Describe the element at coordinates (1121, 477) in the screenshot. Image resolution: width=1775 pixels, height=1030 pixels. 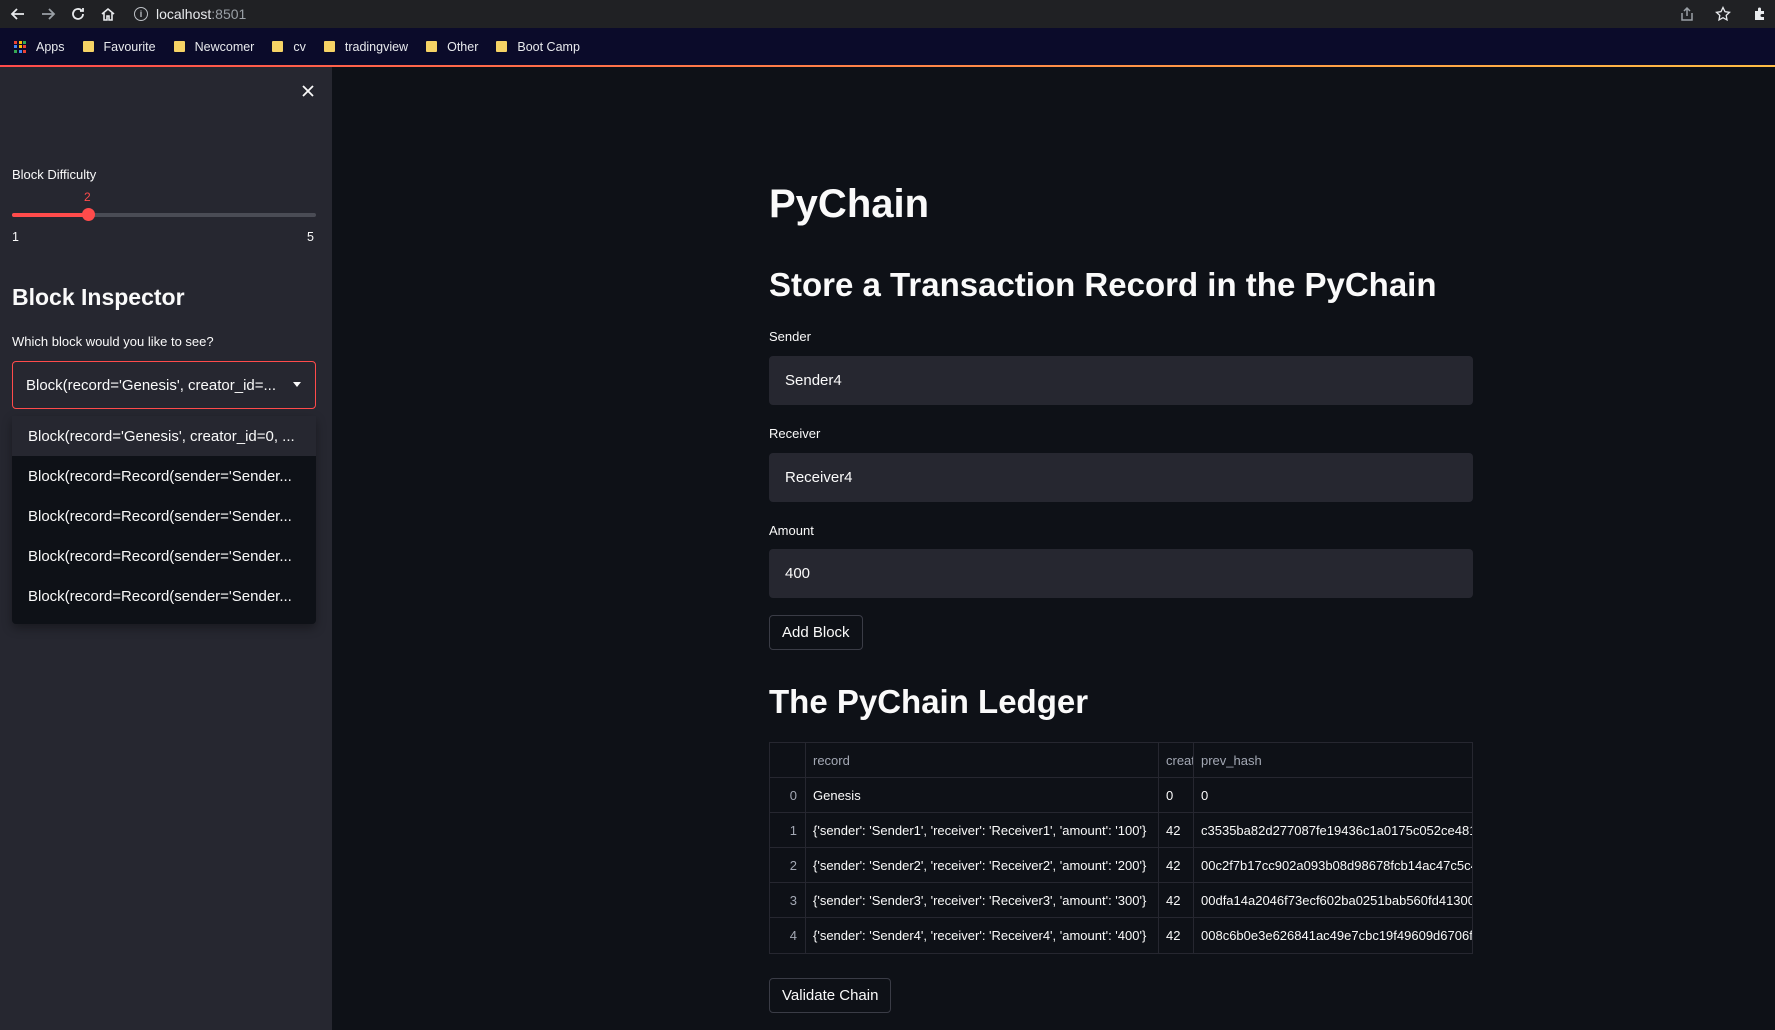
I see `receiver-input` at that location.